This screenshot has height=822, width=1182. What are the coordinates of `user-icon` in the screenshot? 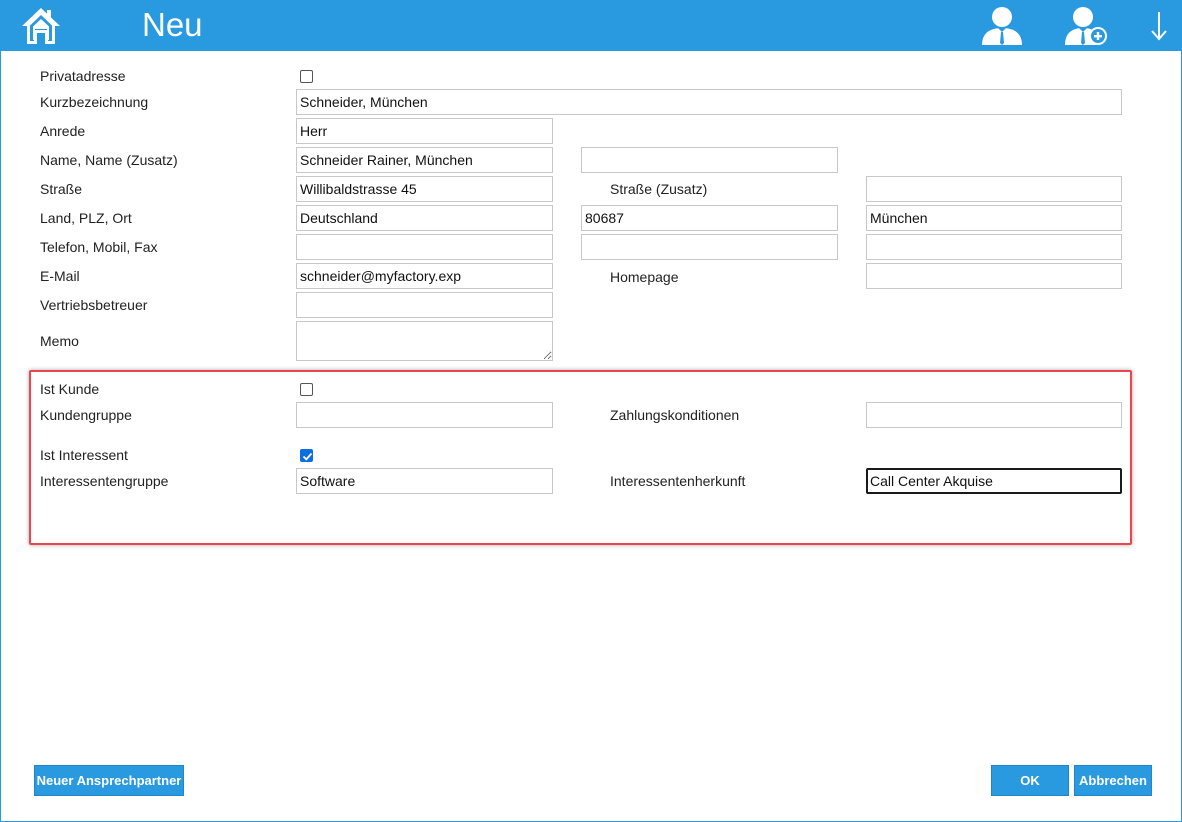 It's located at (1002, 26).